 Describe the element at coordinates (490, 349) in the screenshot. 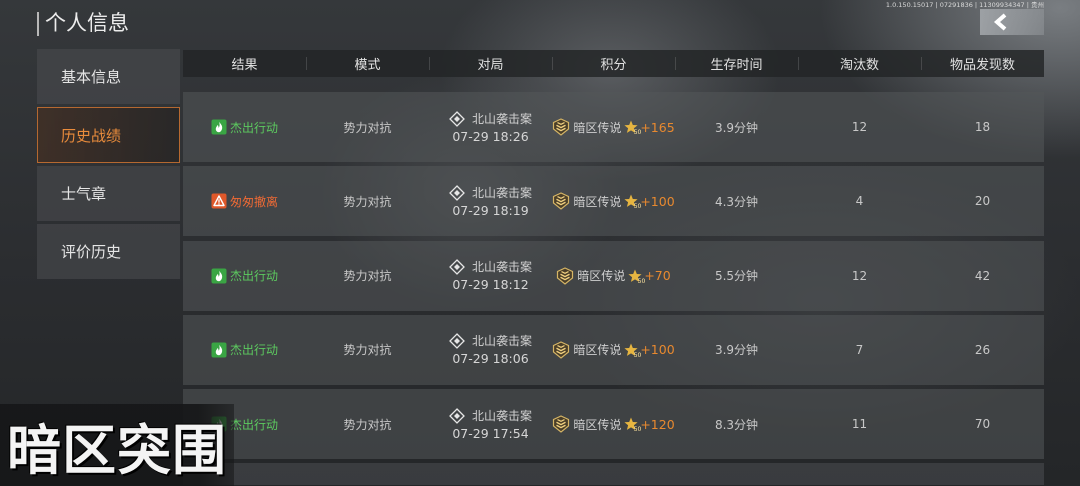

I see `match-cell: 北山袭击案 07-29 18:06` at that location.